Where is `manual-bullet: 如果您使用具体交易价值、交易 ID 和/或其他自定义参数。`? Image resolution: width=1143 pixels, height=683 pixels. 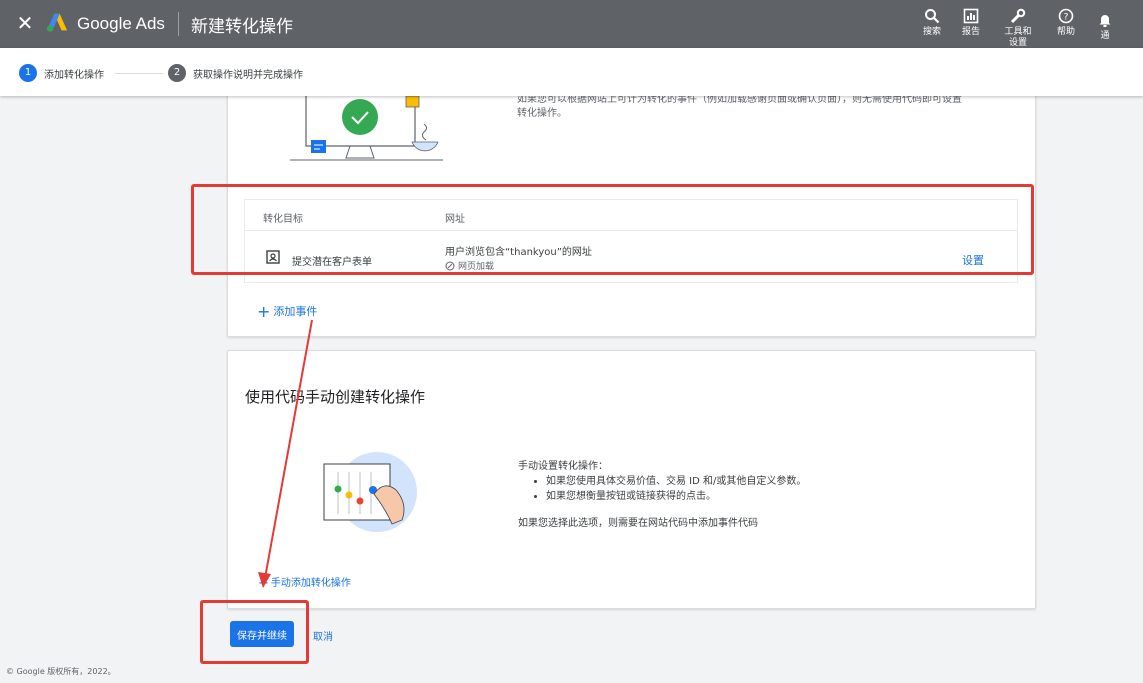 manual-bullet: 如果您使用具体交易价值、交易 ID 和/或其他自定义参数。 is located at coordinates (702, 481).